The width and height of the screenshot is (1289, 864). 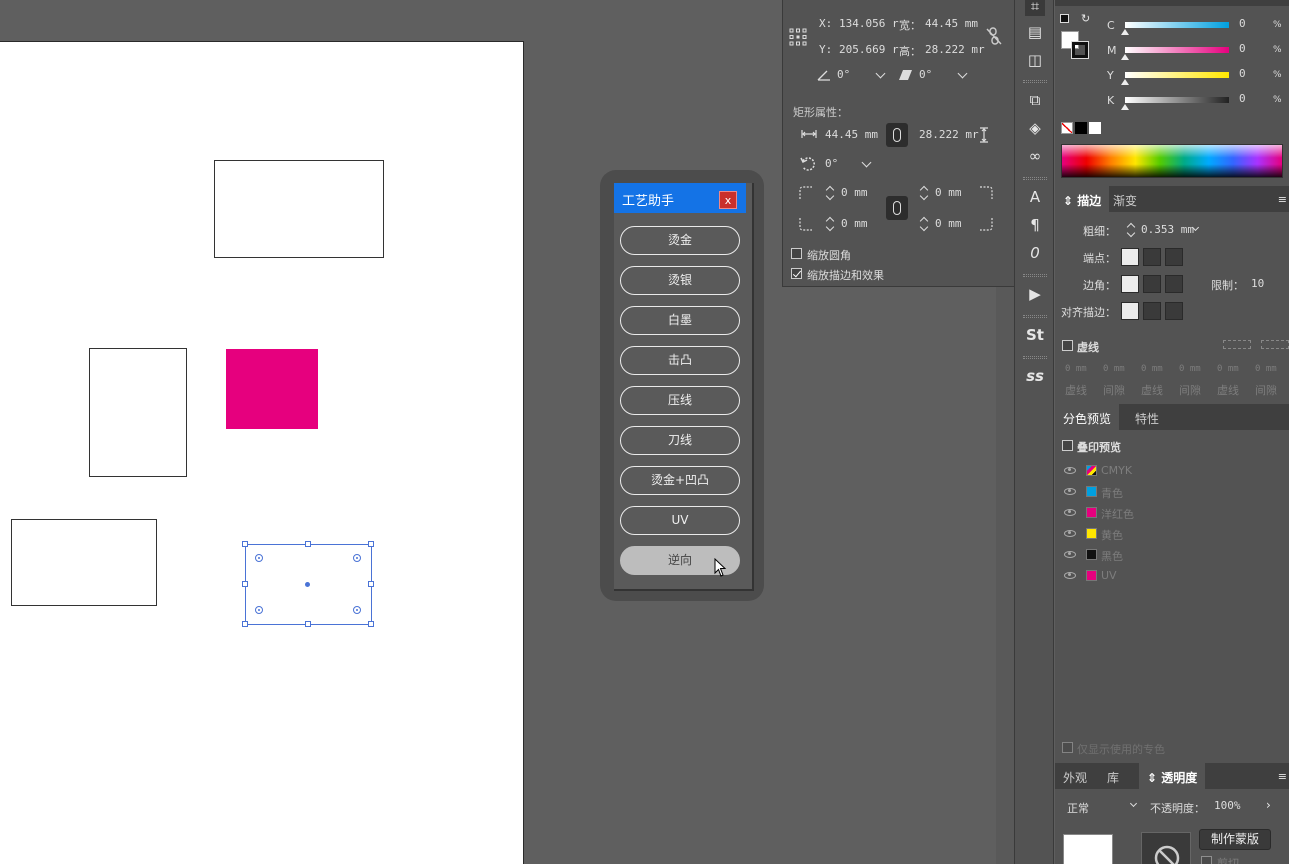 I want to click on channel-y-slider, so click(x=1177, y=75).